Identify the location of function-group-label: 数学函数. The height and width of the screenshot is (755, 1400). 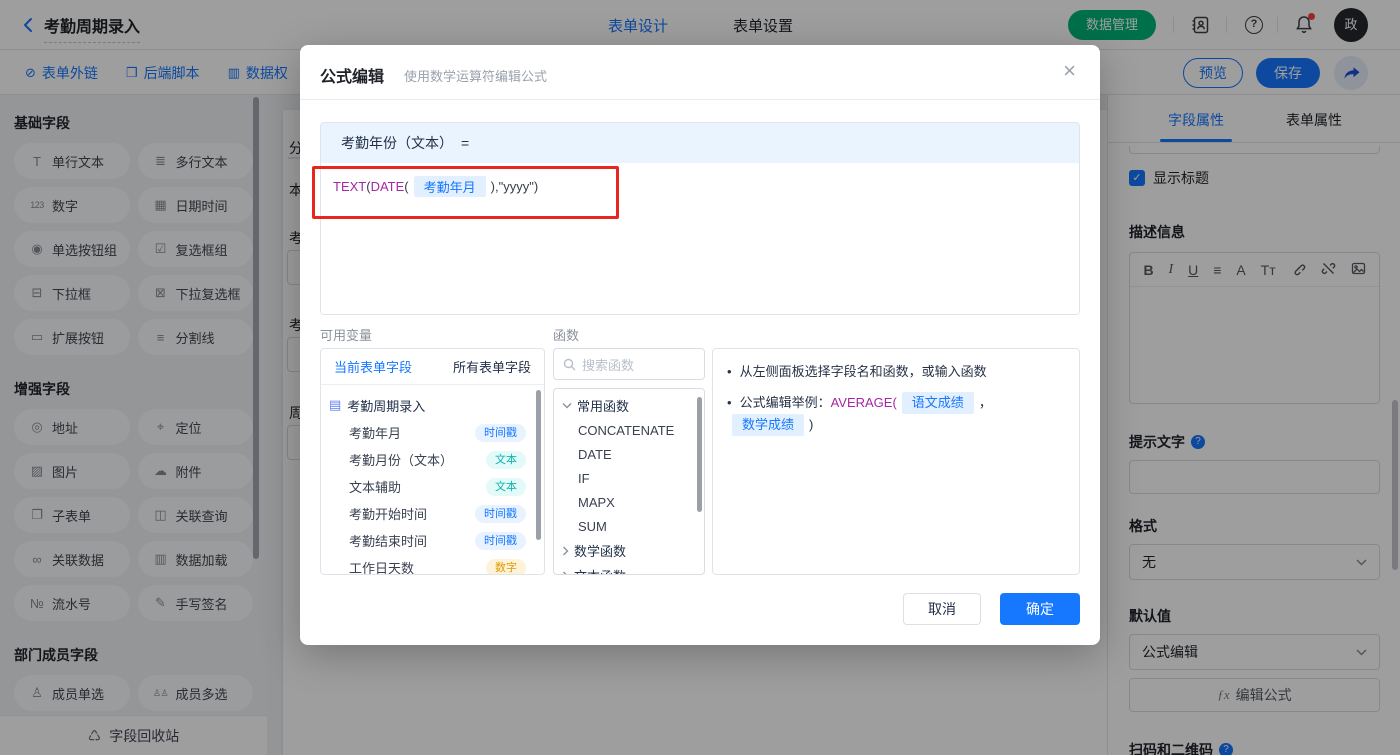
(600, 551).